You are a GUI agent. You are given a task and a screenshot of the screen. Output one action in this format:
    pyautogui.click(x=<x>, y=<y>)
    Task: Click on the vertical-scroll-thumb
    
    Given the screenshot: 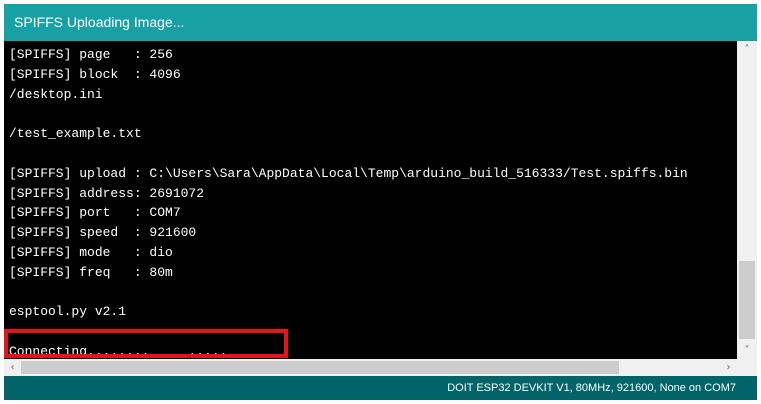 What is the action you would take?
    pyautogui.click(x=747, y=300)
    